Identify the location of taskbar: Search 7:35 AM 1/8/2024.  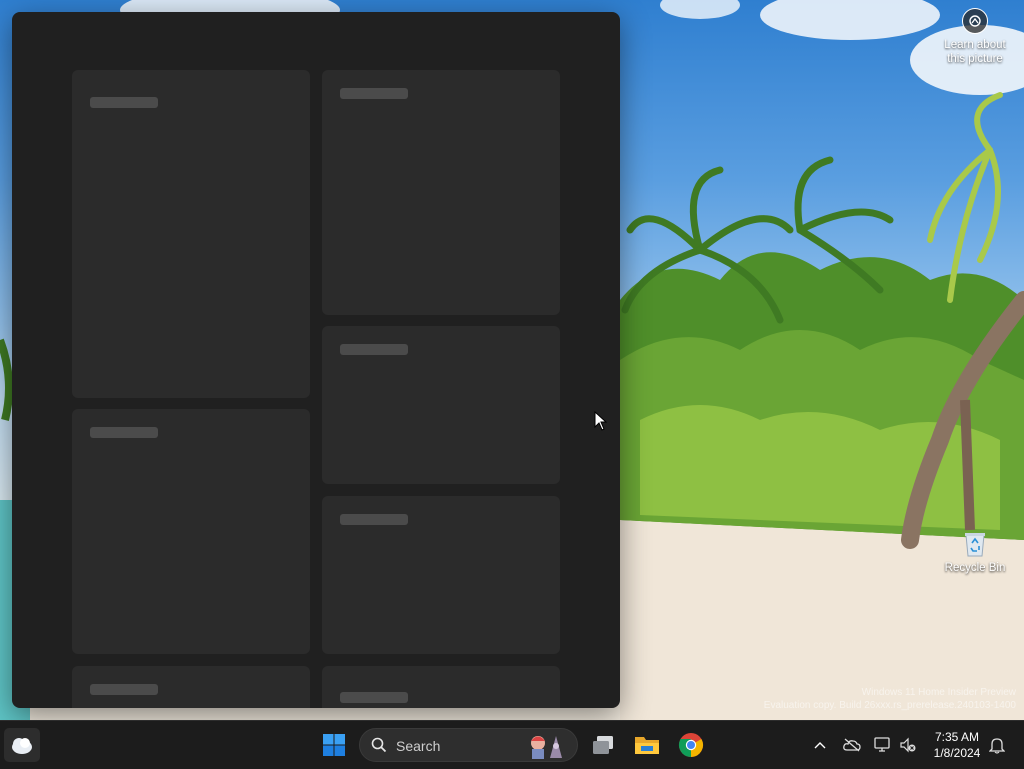
(512, 744).